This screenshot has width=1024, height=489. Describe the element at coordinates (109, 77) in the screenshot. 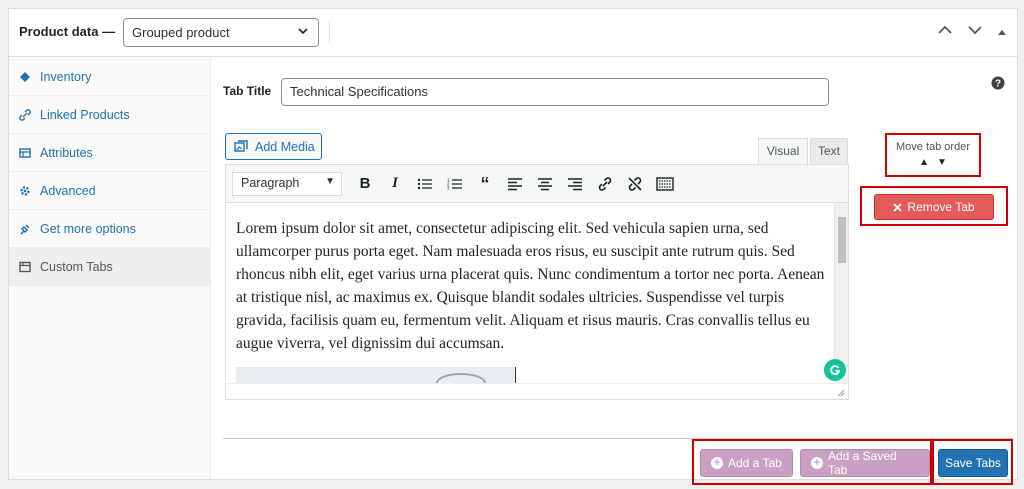

I see `sidebar-item-inventory: Inventory` at that location.